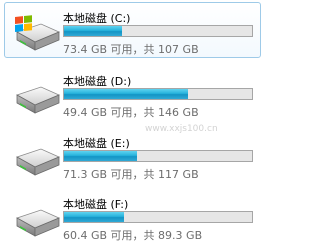  Describe the element at coordinates (131, 112) in the screenshot. I see `drive-capacity: 49.4 GB 可用，共 146 GB` at that location.